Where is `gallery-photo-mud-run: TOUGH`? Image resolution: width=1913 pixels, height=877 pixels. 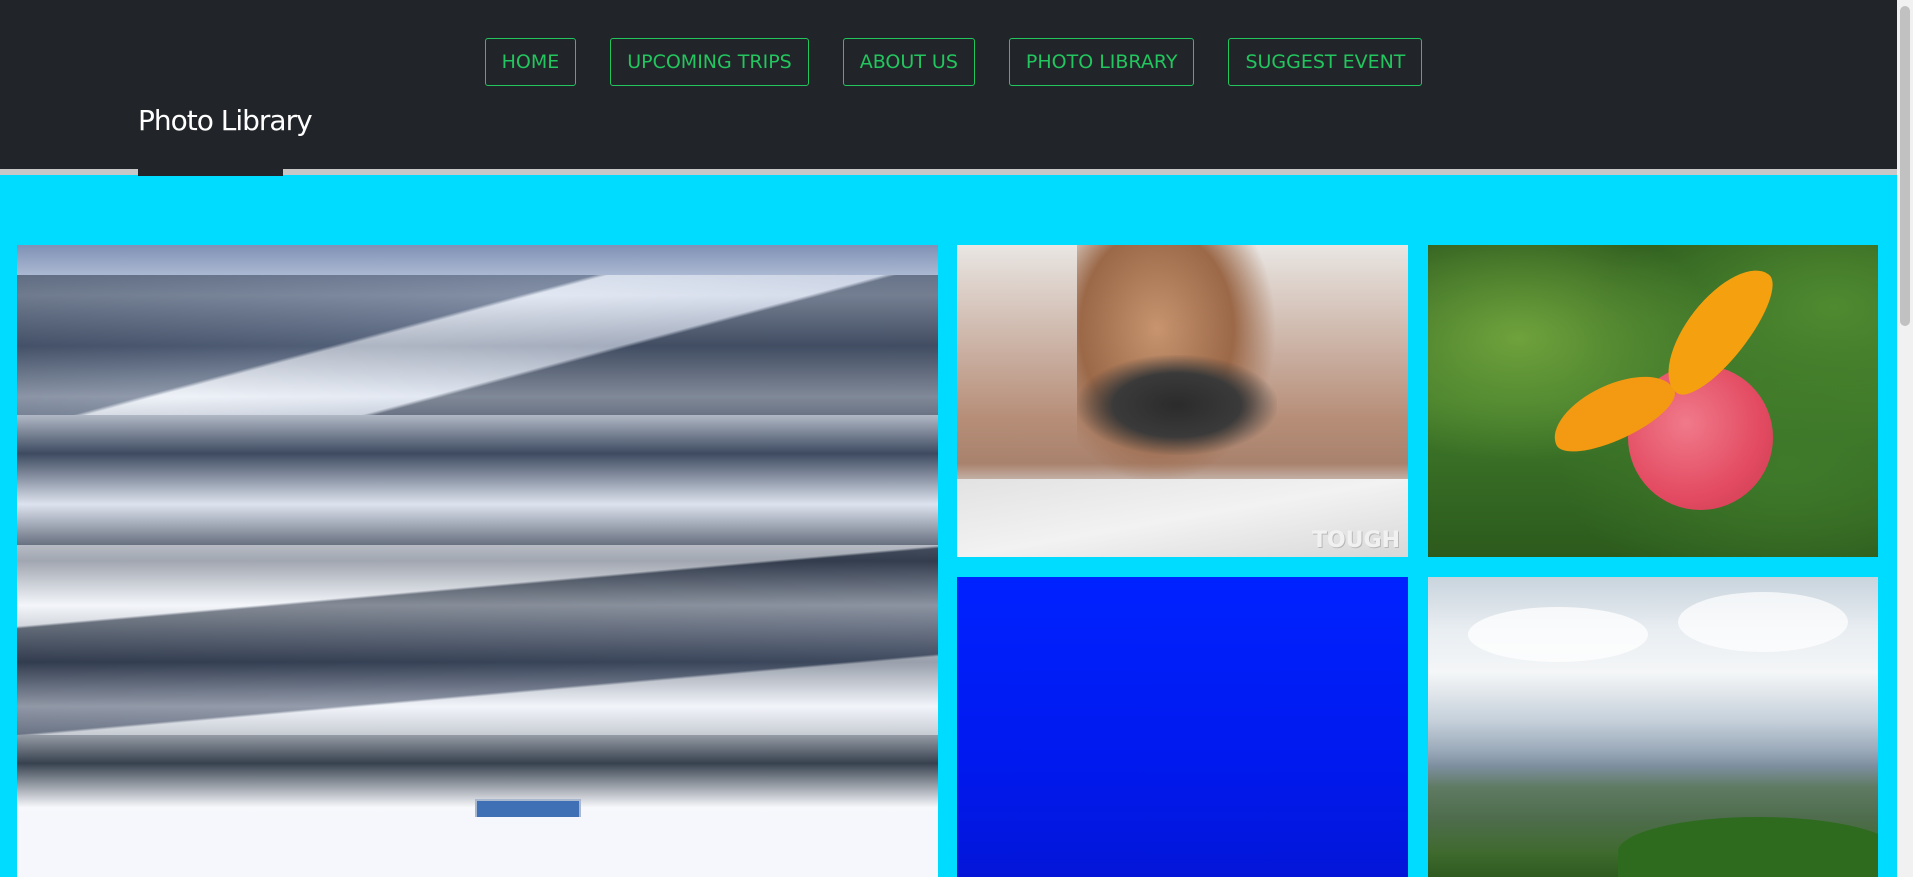
gallery-photo-mud-run: TOUGH is located at coordinates (1182, 401).